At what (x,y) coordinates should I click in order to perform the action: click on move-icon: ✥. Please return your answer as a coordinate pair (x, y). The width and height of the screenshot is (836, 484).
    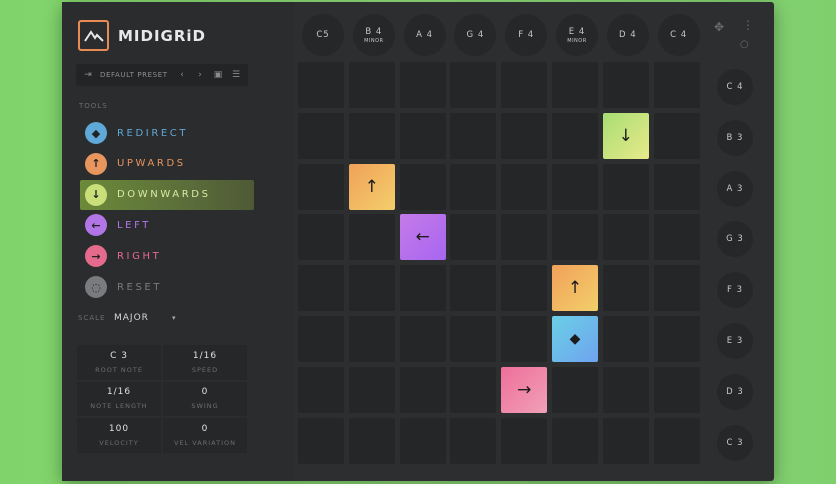
    Looking at the image, I should click on (719, 27).